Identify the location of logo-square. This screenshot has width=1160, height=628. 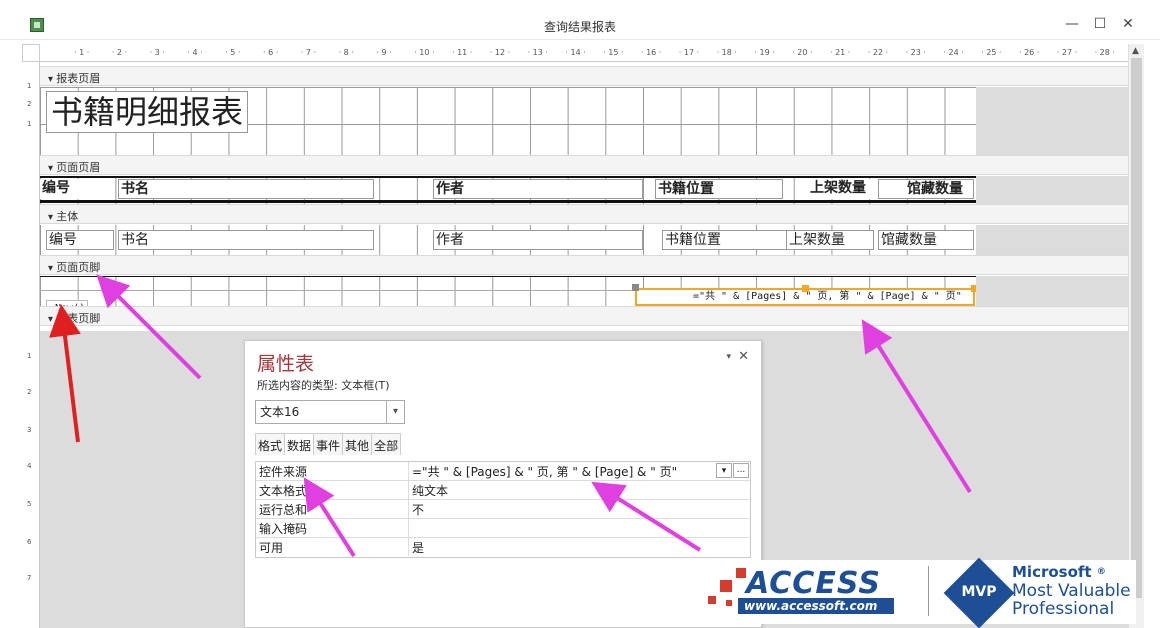
(729, 603).